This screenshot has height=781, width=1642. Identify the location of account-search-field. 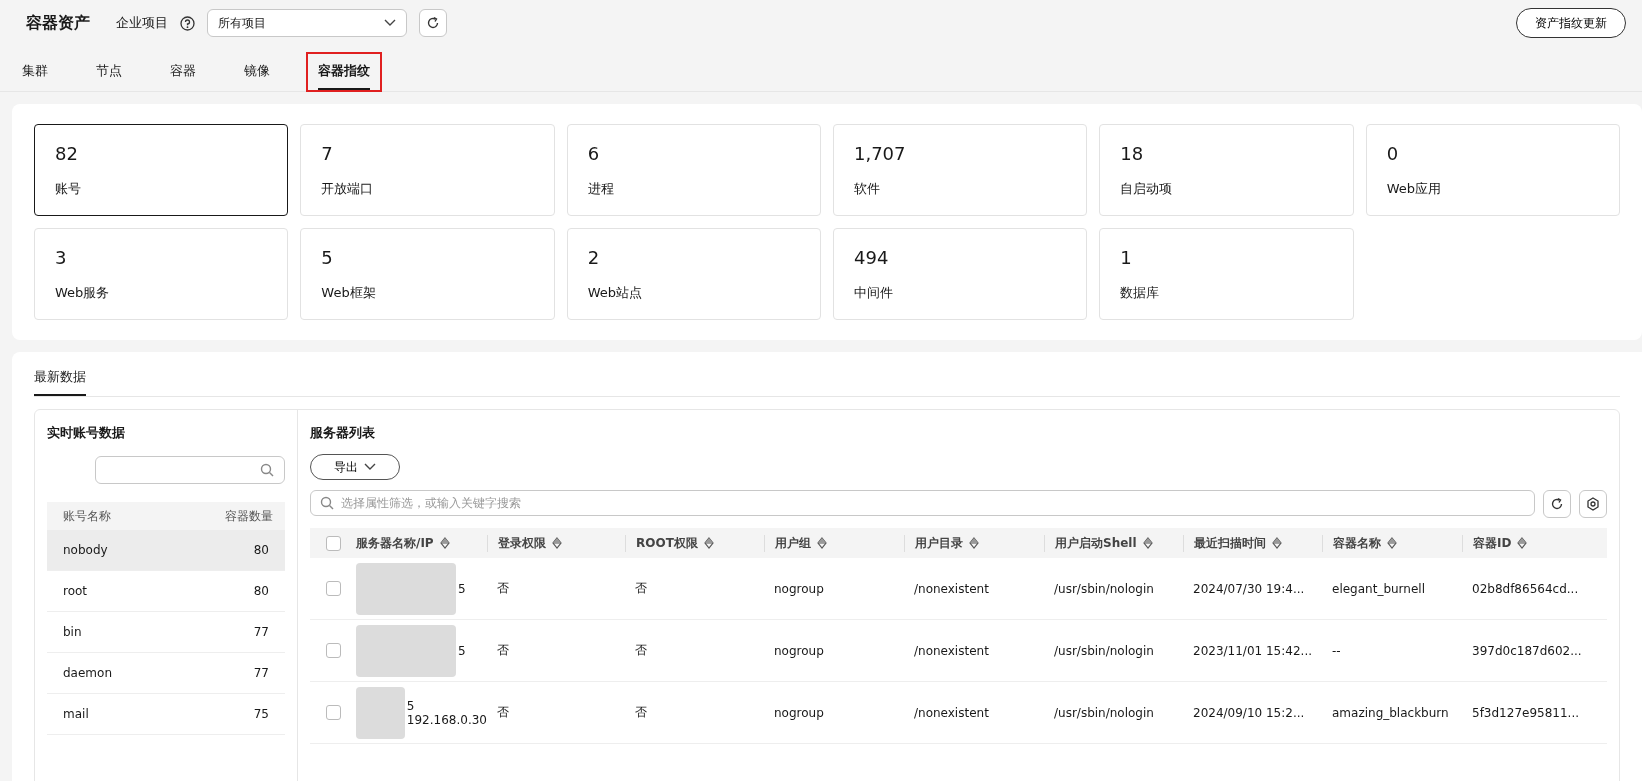
(190, 470).